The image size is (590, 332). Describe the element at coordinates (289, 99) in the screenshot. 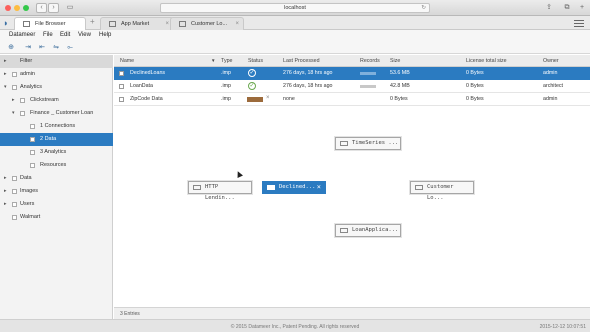

I see `cell-last-processed: none` at that location.